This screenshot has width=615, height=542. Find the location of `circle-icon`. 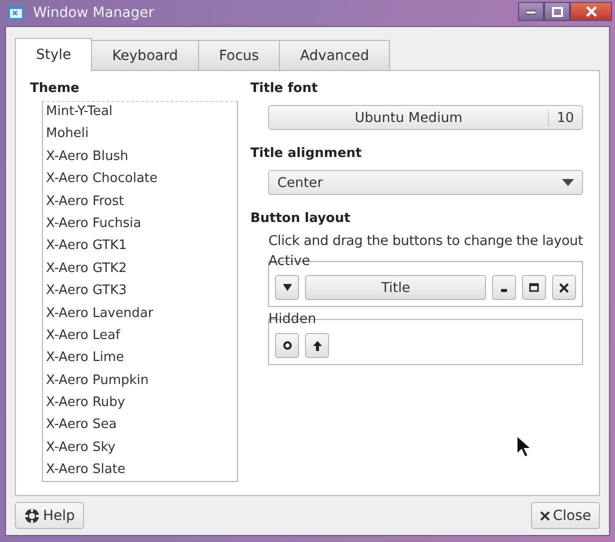

circle-icon is located at coordinates (287, 345).